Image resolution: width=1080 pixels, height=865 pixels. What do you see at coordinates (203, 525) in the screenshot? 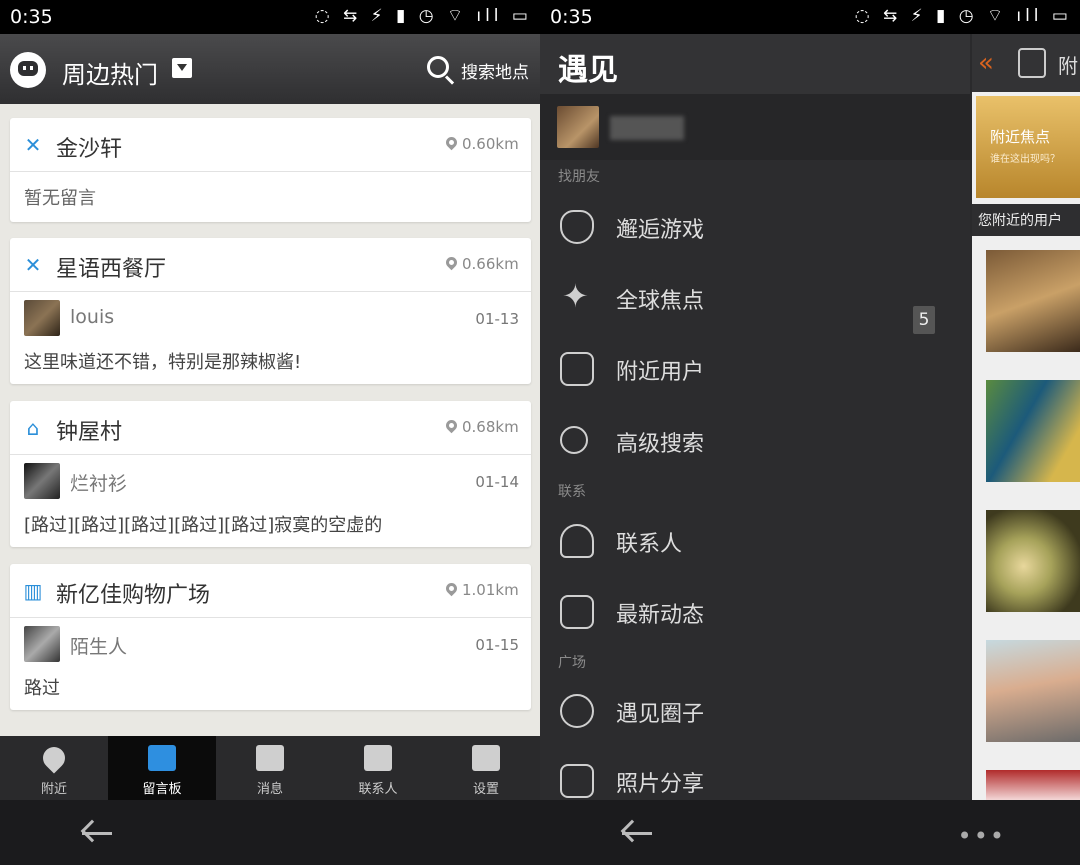
I see `place-message: [路过][路过][路过][路过][路过]寂寞的空虚的` at bounding box center [203, 525].